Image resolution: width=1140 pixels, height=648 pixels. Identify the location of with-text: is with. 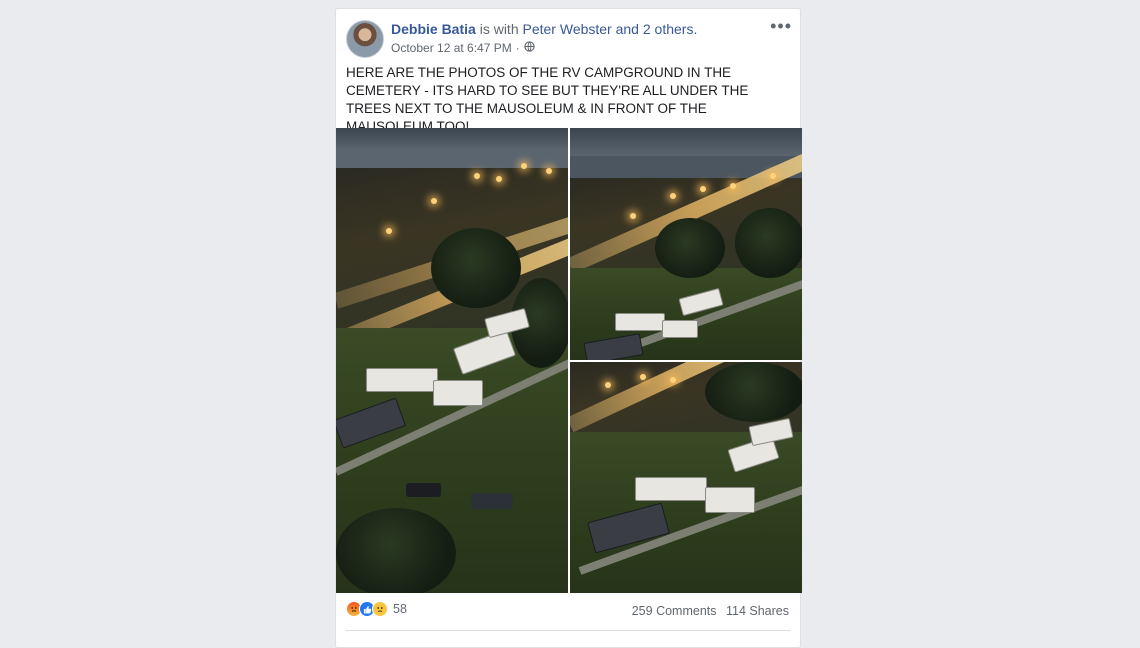
(499, 29).